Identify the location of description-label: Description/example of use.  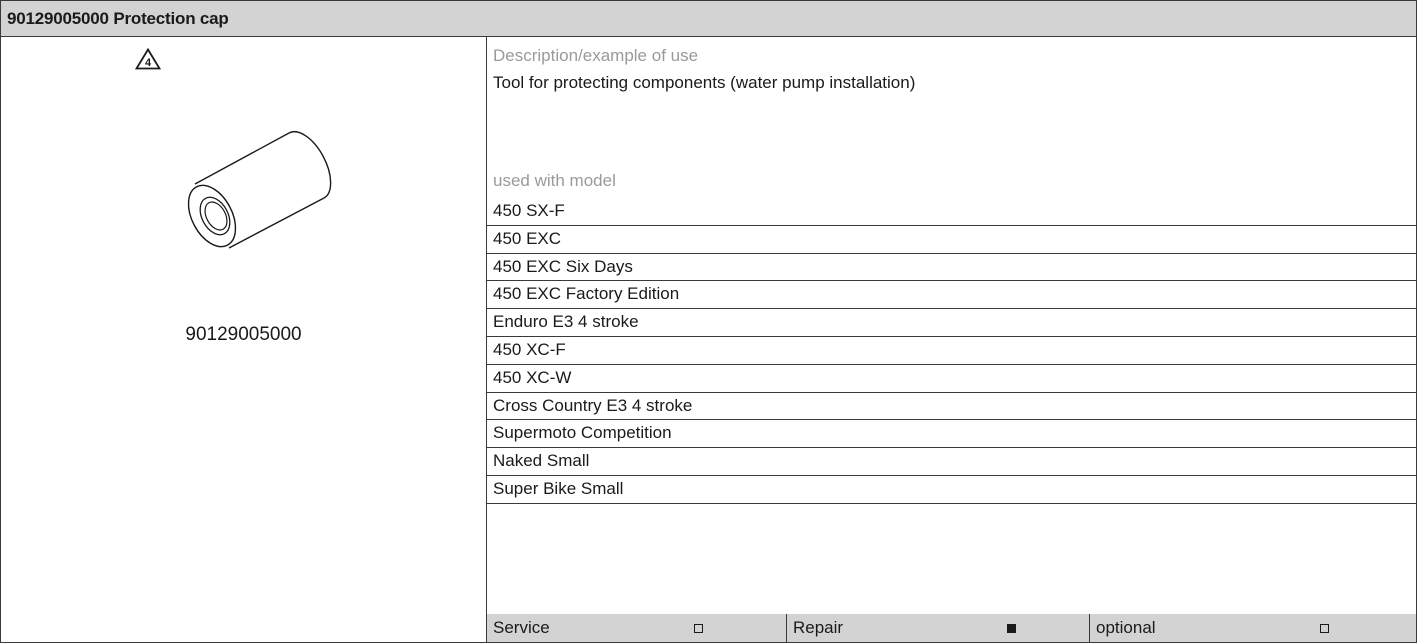
(596, 55).